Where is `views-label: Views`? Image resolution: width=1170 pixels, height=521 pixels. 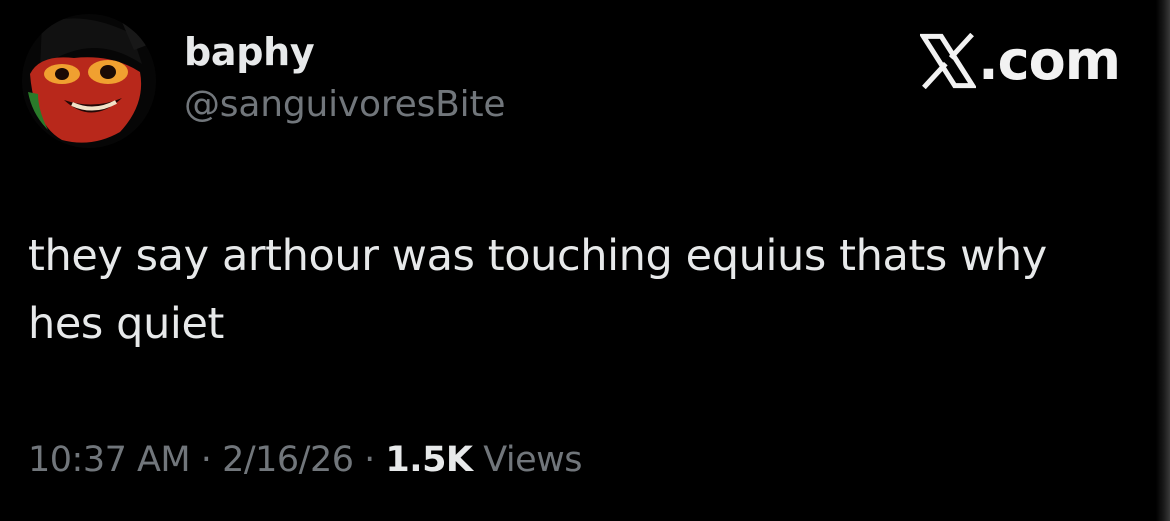 views-label: Views is located at coordinates (532, 460).